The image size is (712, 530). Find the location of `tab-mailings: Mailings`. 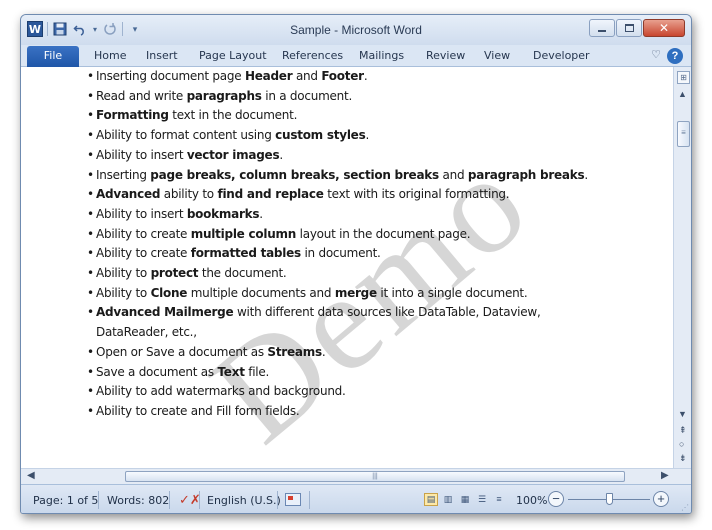

tab-mailings: Mailings is located at coordinates (381, 55).